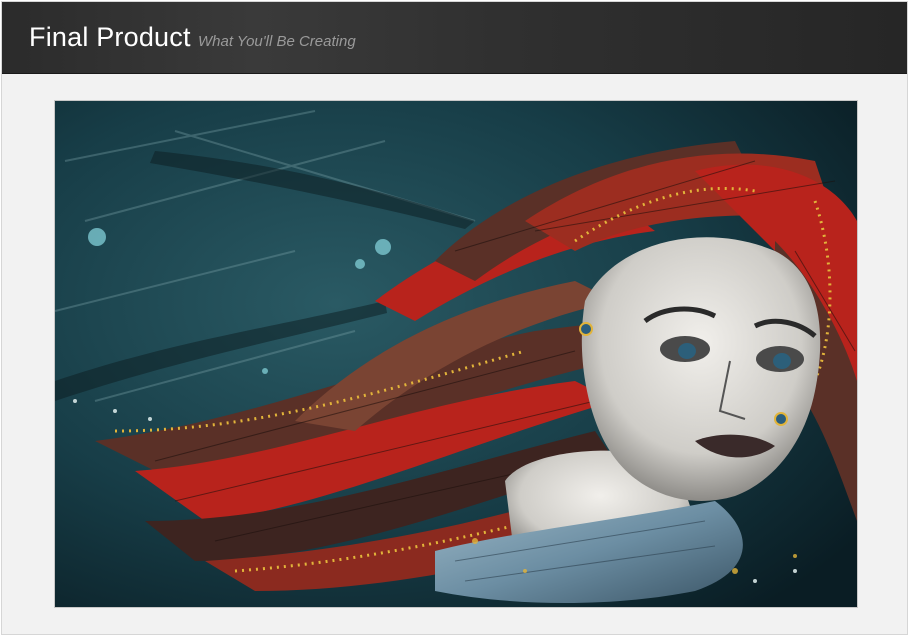 This screenshot has height=639, width=911. What do you see at coordinates (110, 37) in the screenshot?
I see `page-title: Final Product` at bounding box center [110, 37].